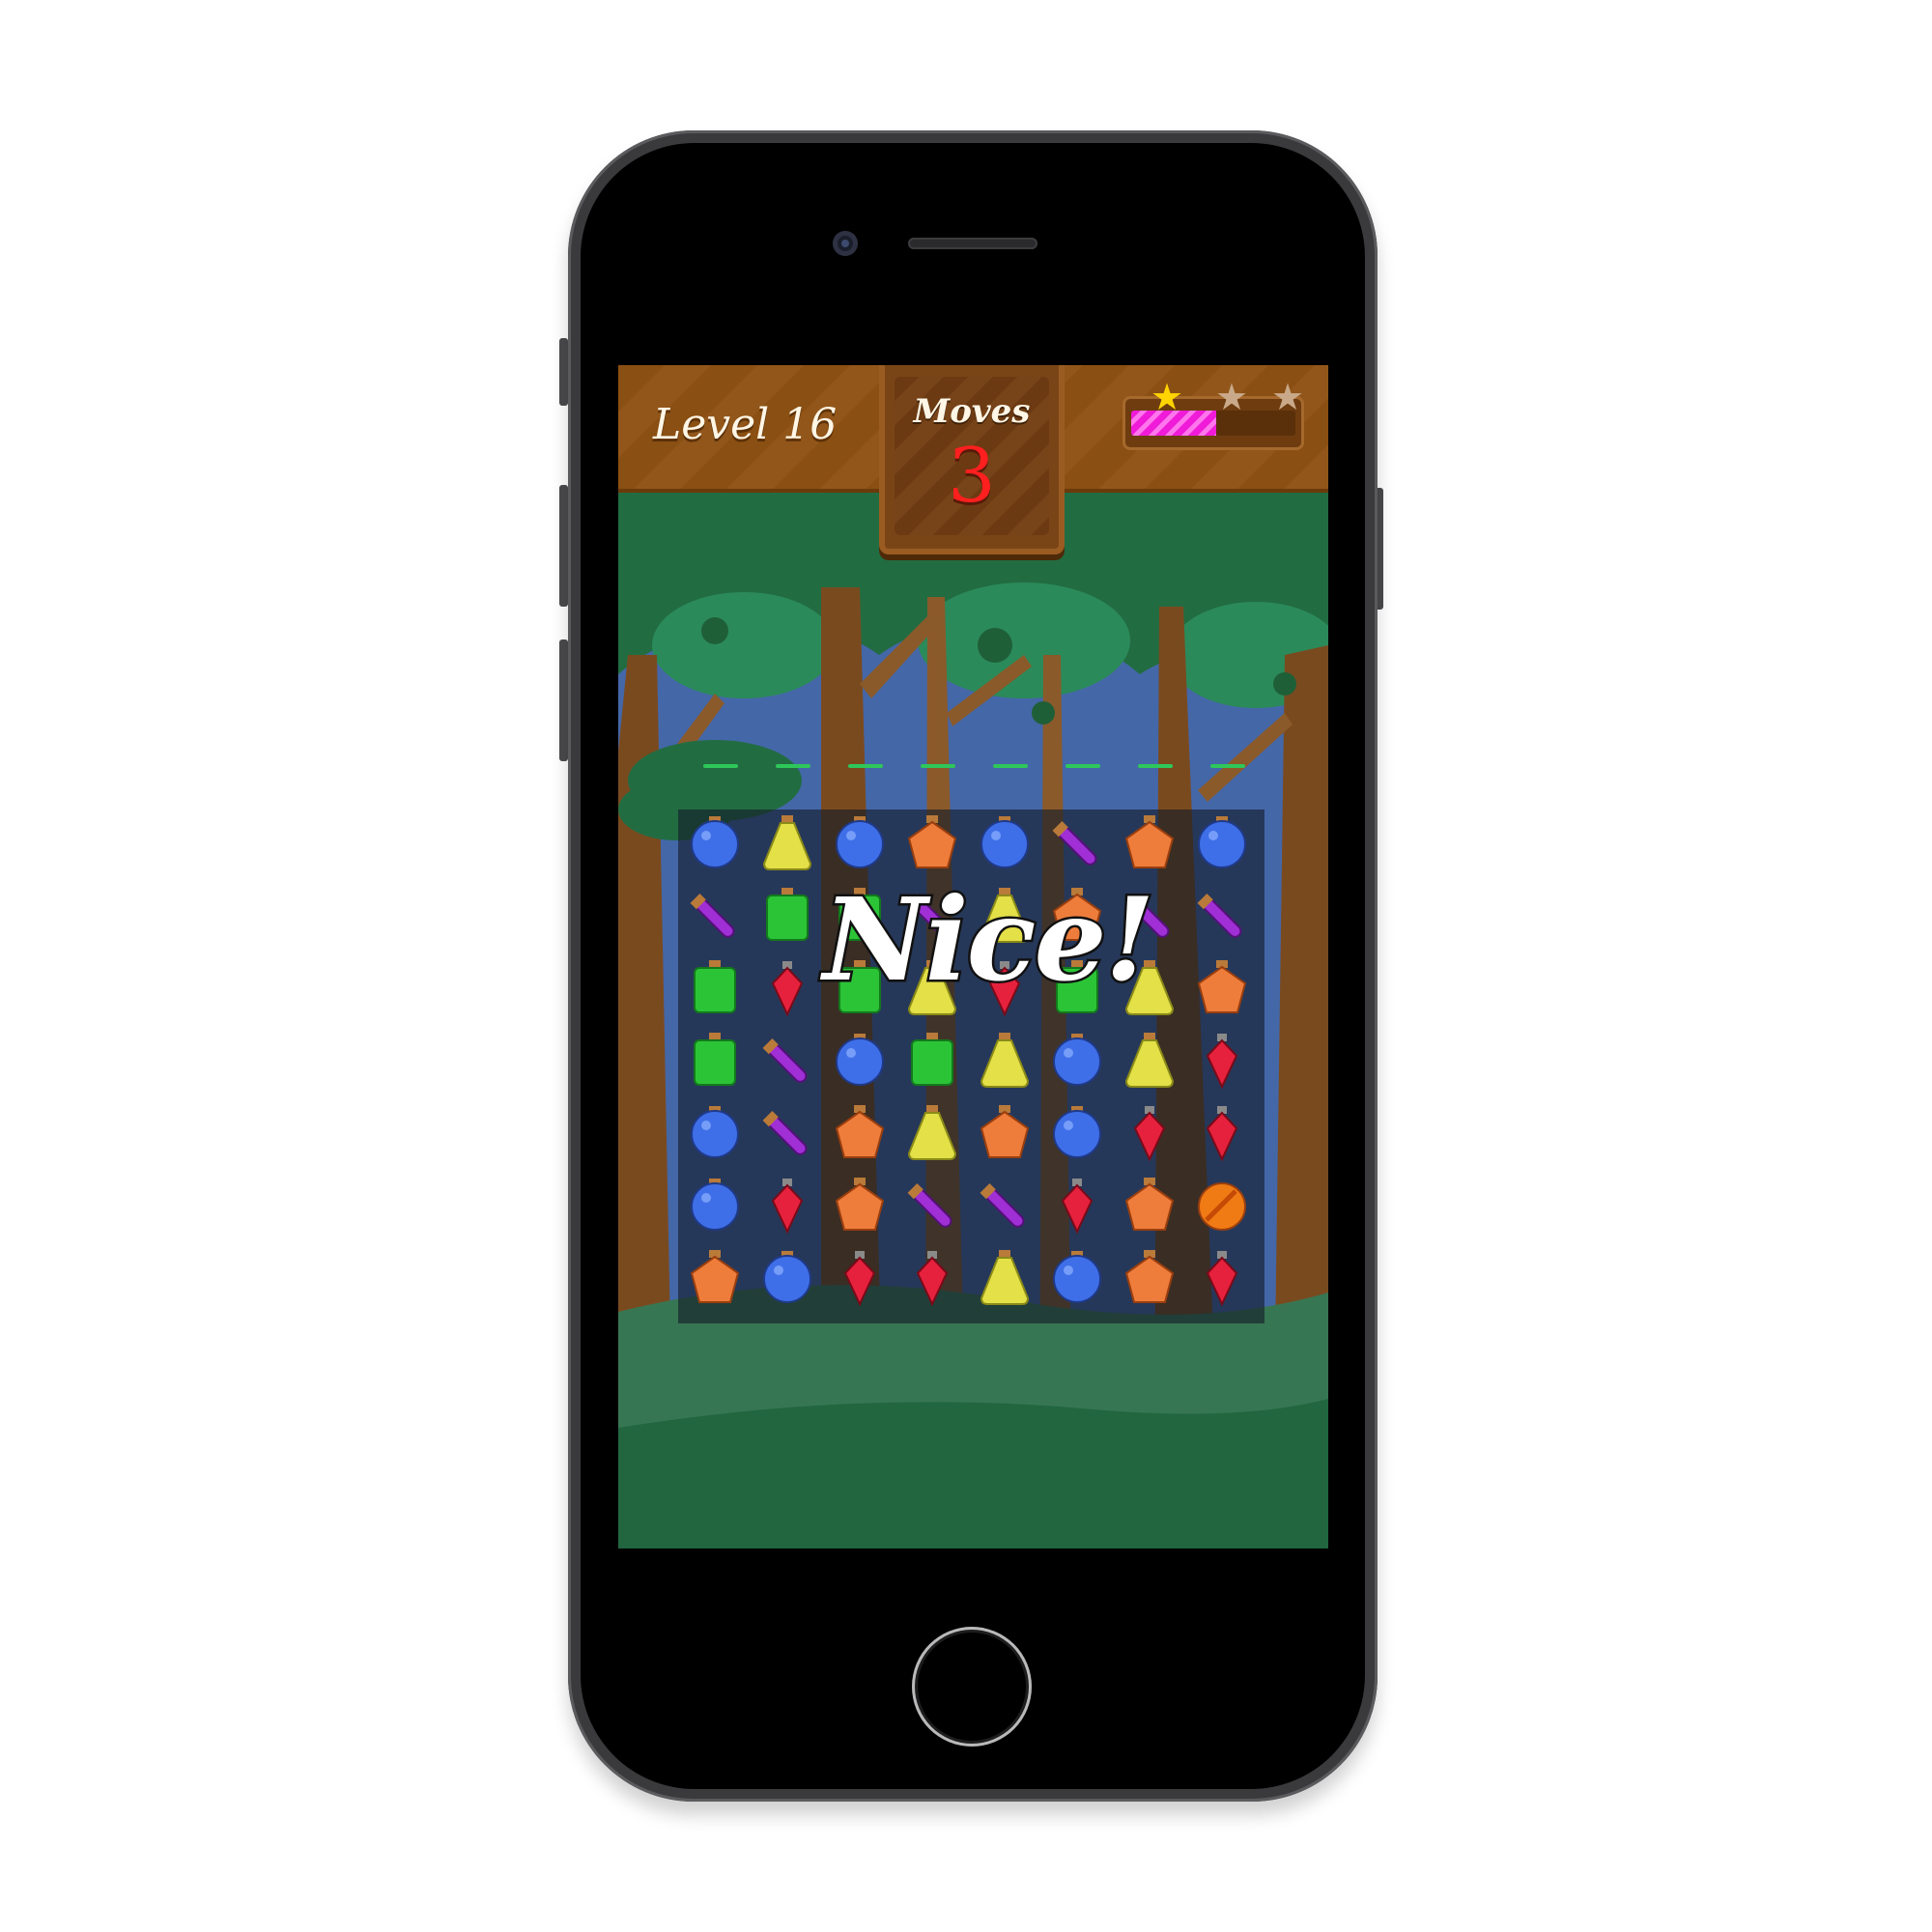  What do you see at coordinates (972, 476) in the screenshot?
I see `moves-counter: 3` at bounding box center [972, 476].